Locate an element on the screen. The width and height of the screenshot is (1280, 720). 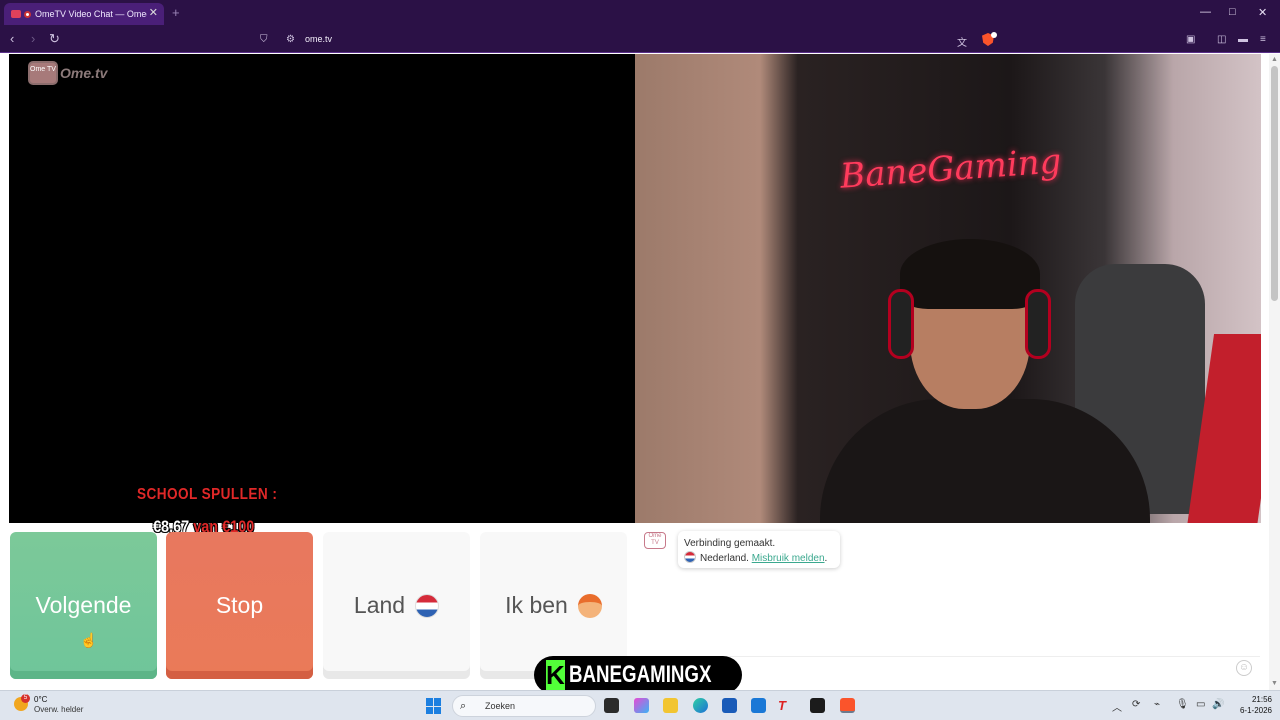
minimize-button: — is located at coordinates (1205, 12).